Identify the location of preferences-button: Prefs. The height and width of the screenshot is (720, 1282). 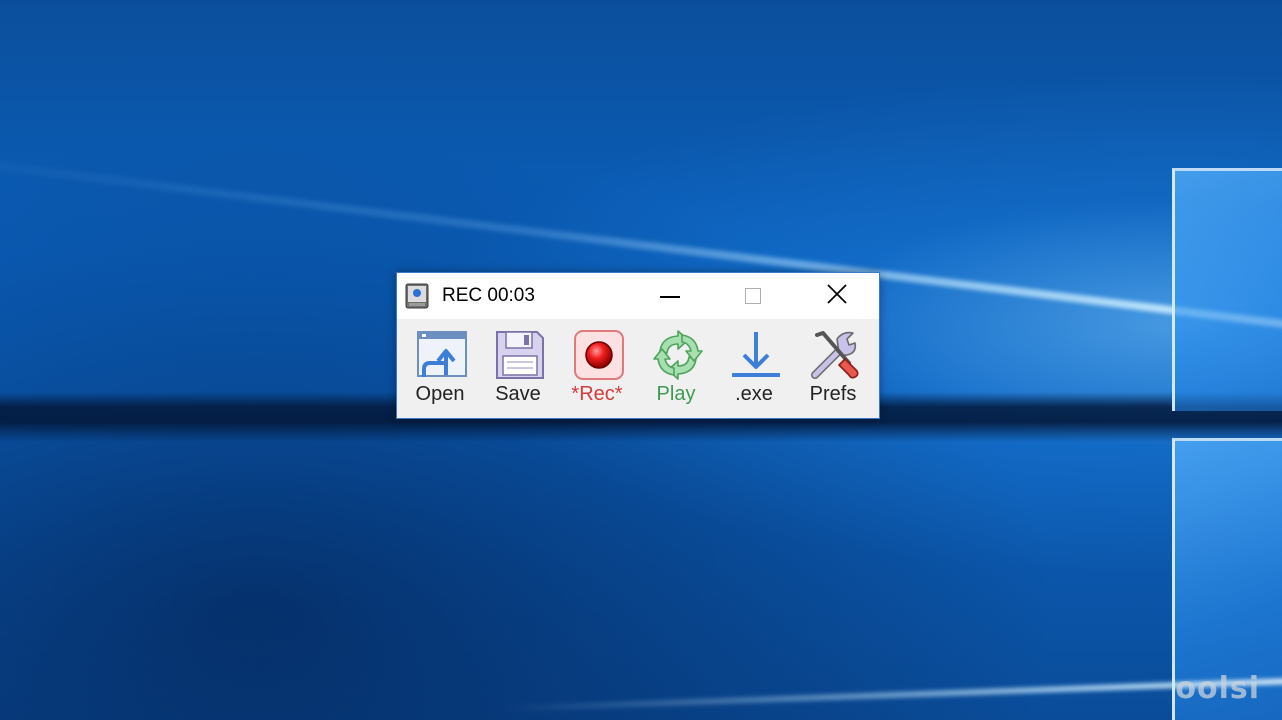
(833, 371).